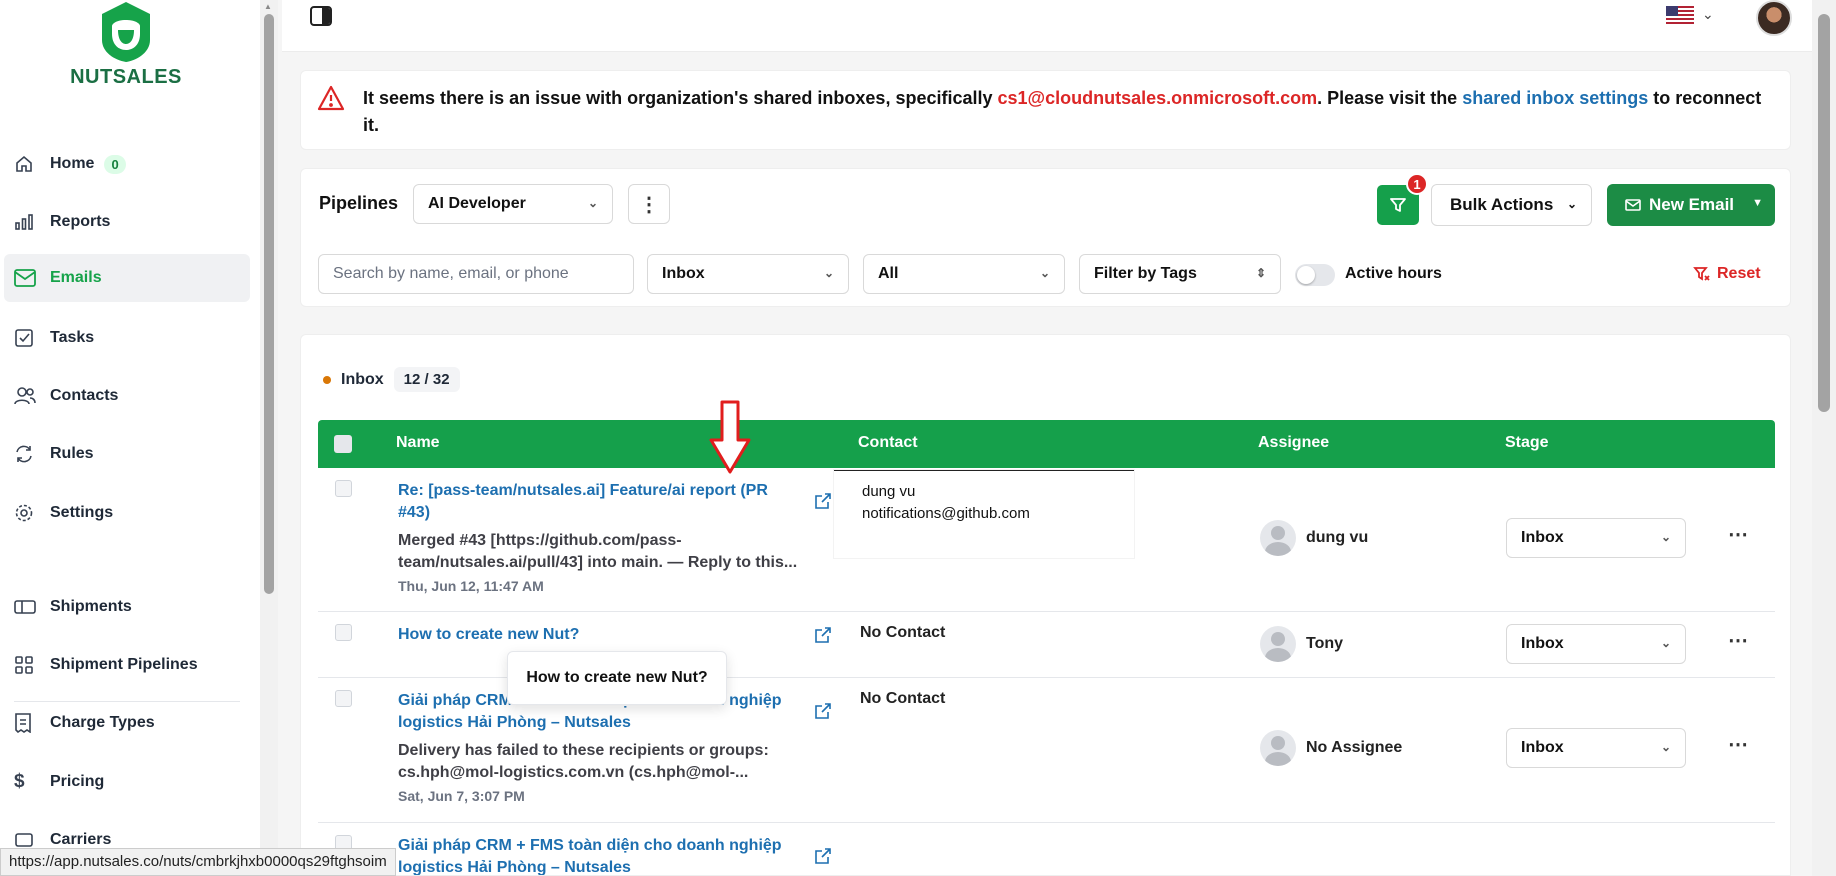  What do you see at coordinates (28, 607) in the screenshot?
I see `box-icon` at bounding box center [28, 607].